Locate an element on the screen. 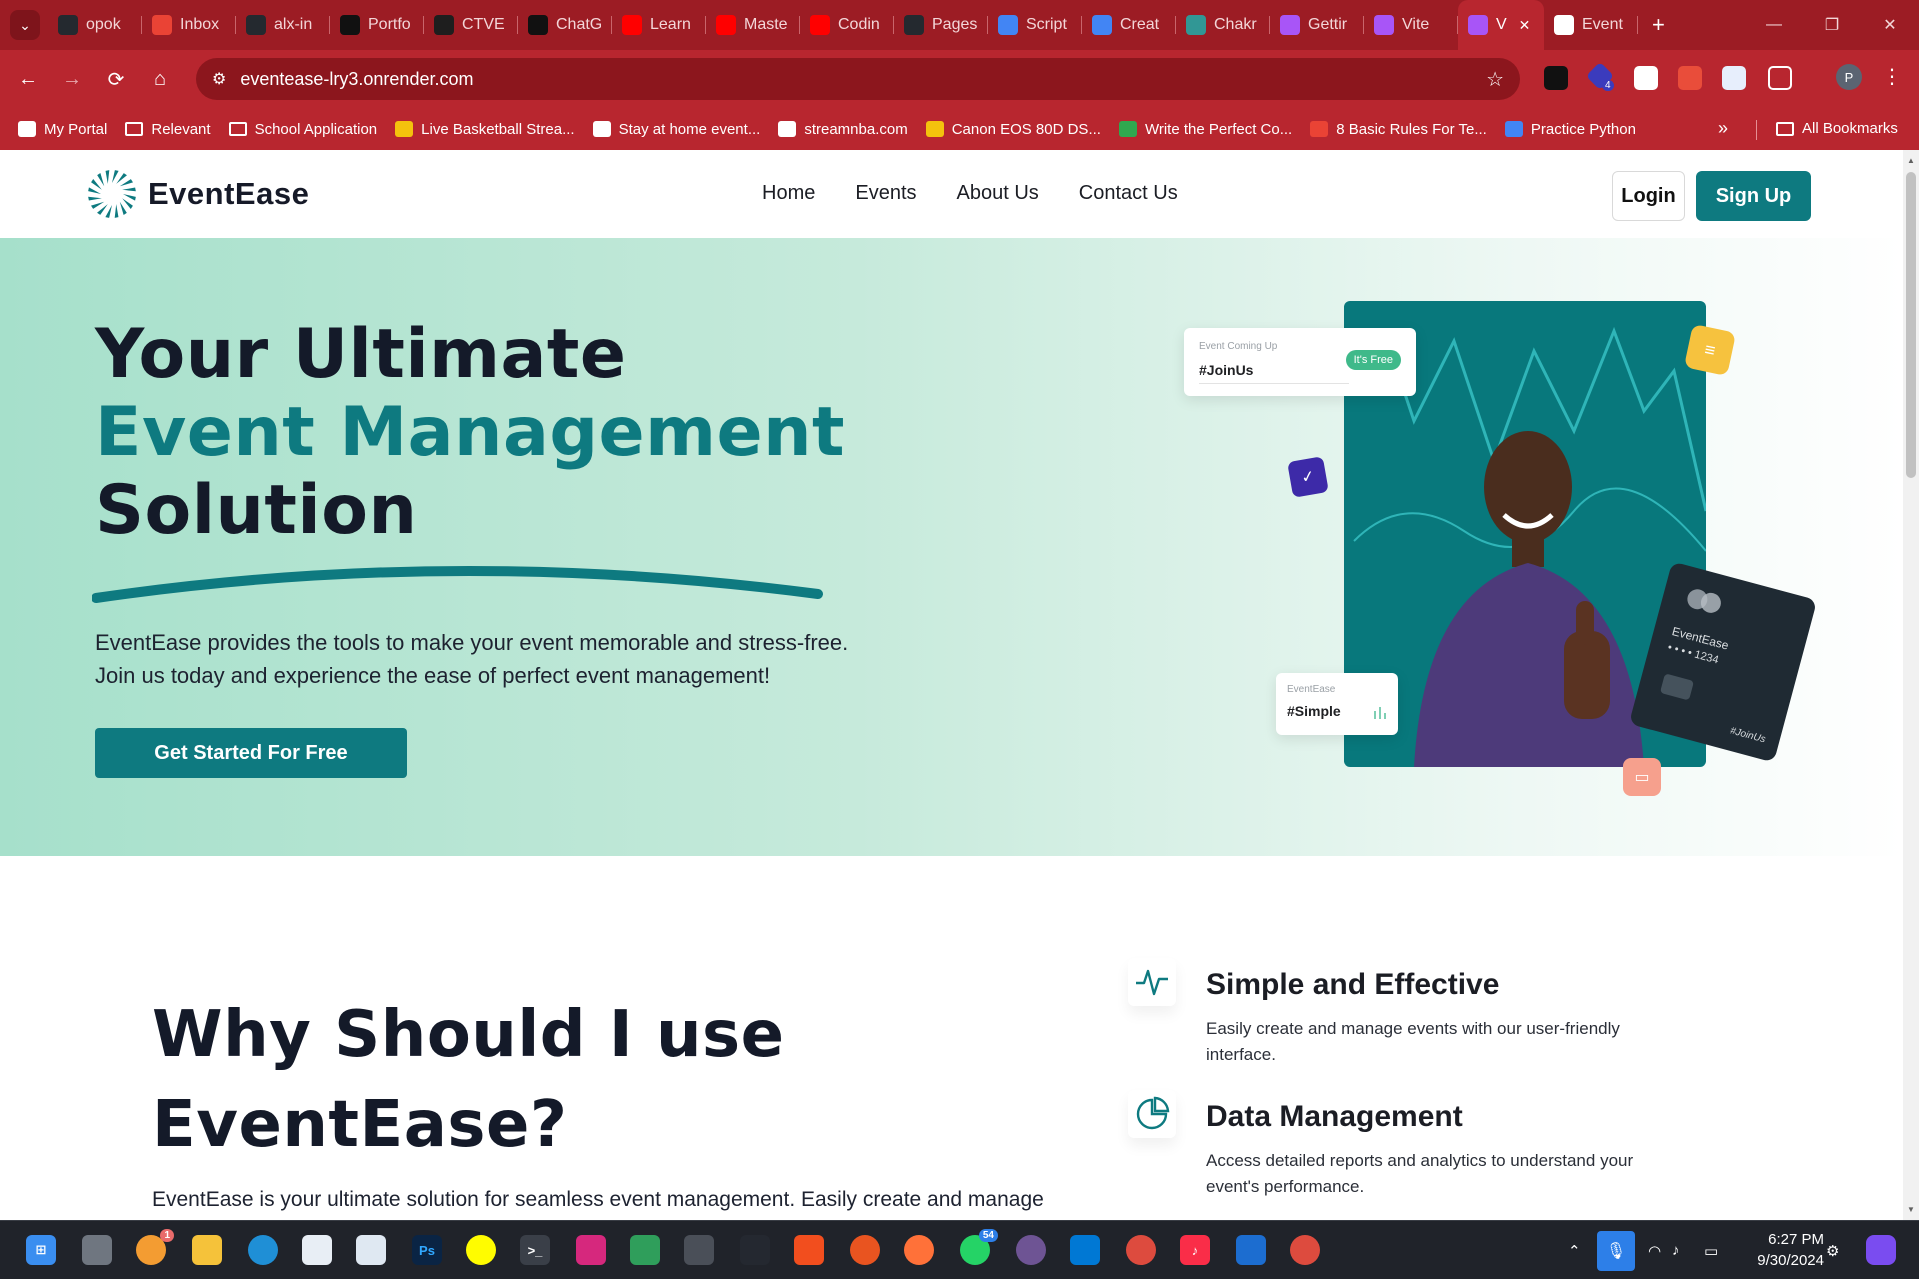 This screenshot has width=1919, height=1279. terminal-icon: >_ is located at coordinates (535, 1250).